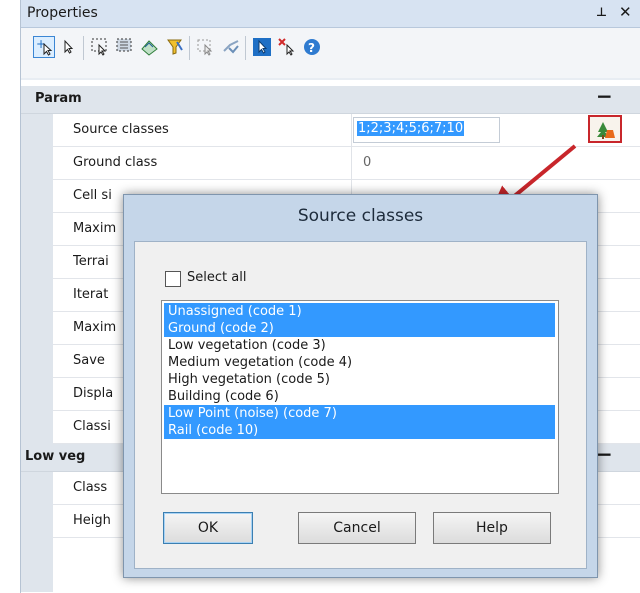  What do you see at coordinates (360, 216) in the screenshot?
I see `dialog-title: Source classes` at bounding box center [360, 216].